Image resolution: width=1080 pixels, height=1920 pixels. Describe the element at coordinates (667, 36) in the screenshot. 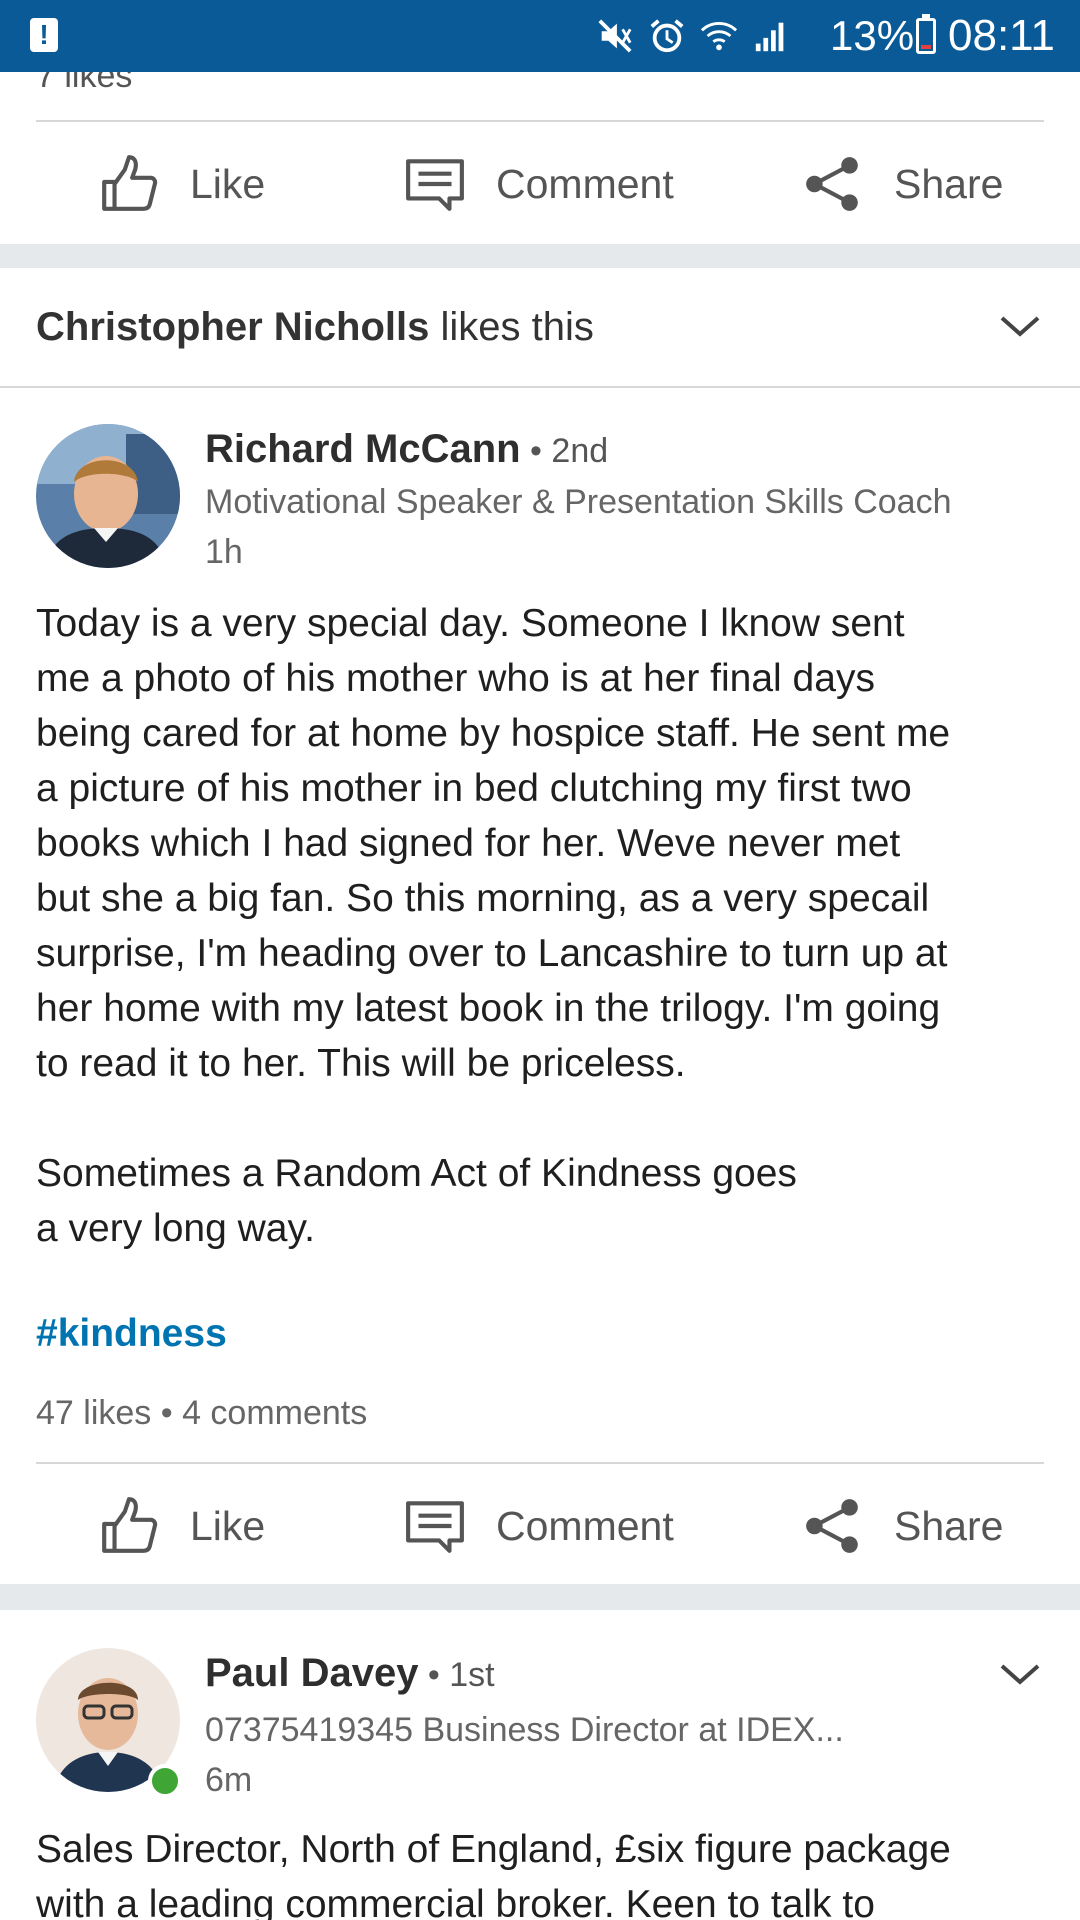

I see `alarm-icon` at that location.